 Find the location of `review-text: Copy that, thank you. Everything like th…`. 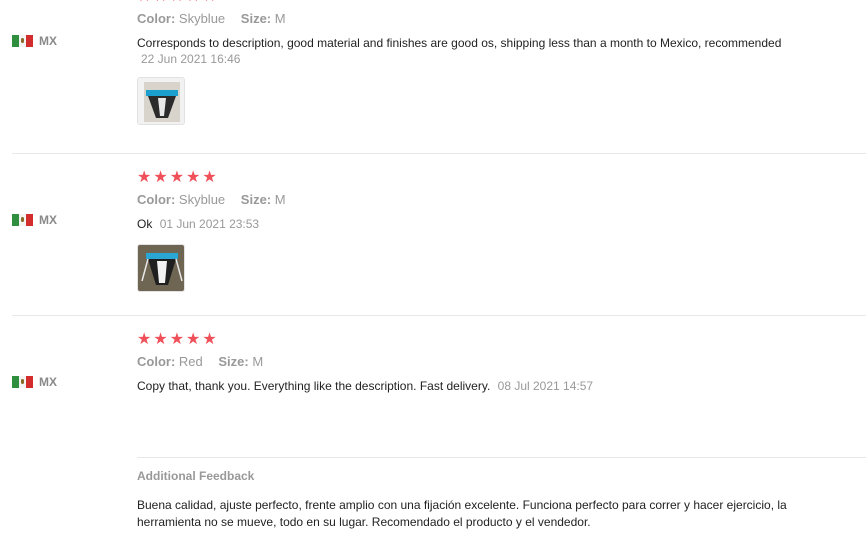

review-text: Copy that, thank you. Everything like th… is located at coordinates (501, 386).